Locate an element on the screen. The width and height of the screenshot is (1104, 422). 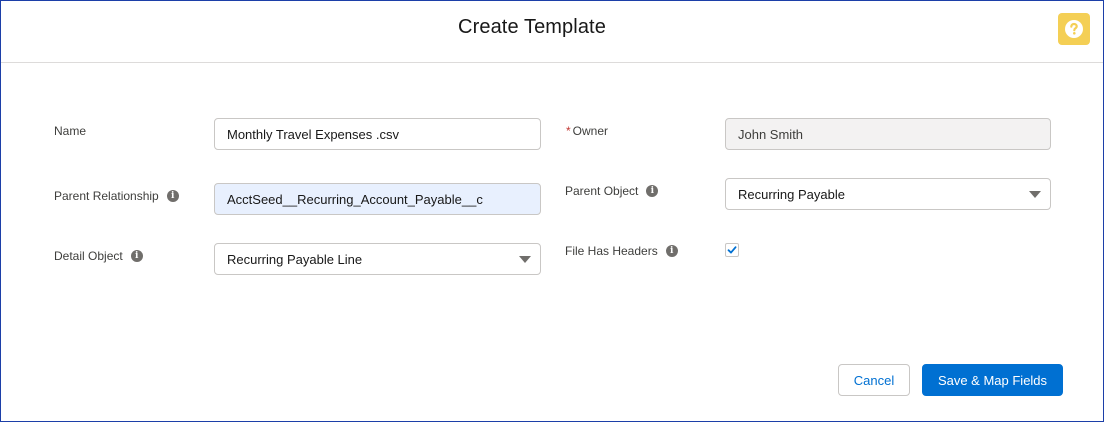
detail-object-select: Recurring Payable Line is located at coordinates (377, 259).